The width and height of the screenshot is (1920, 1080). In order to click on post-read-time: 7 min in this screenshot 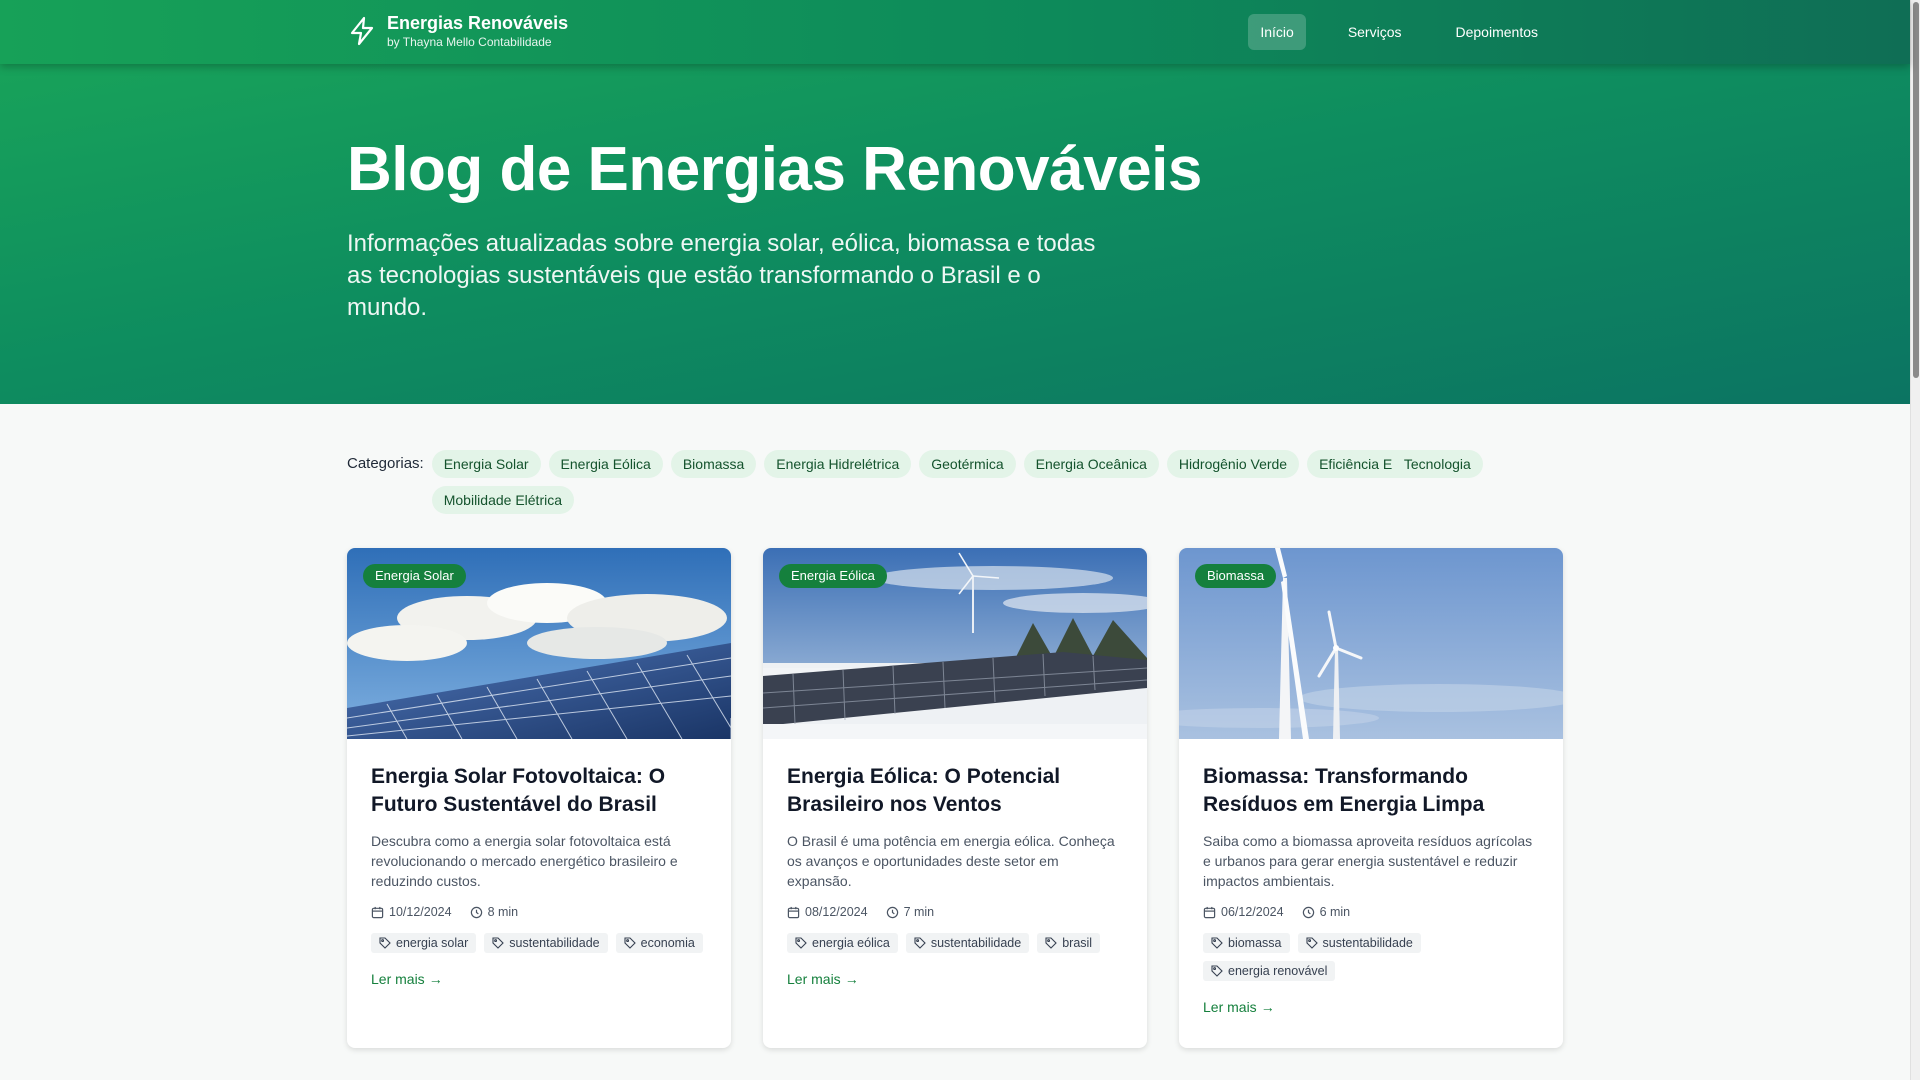, I will do `click(919, 912)`.